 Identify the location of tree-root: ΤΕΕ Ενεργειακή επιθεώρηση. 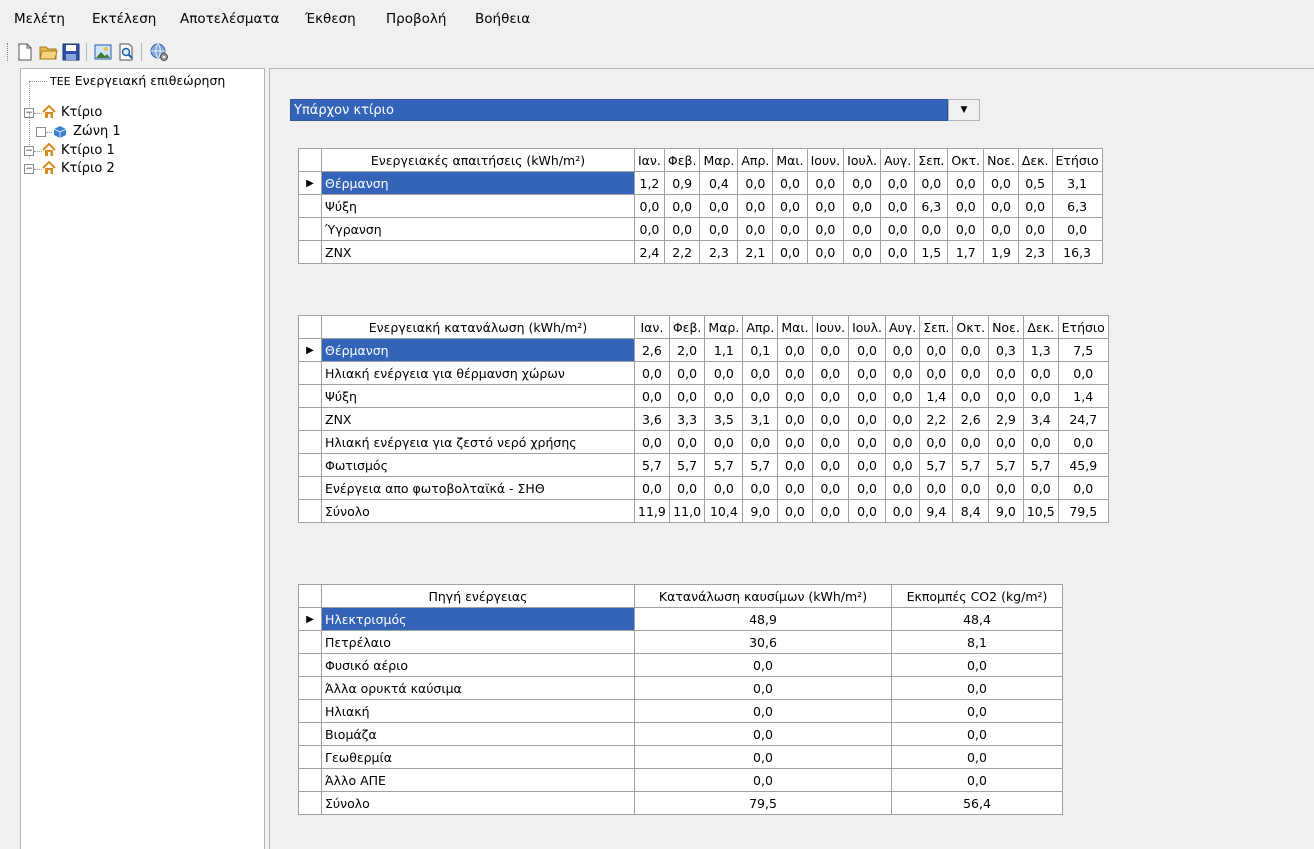
(137, 81).